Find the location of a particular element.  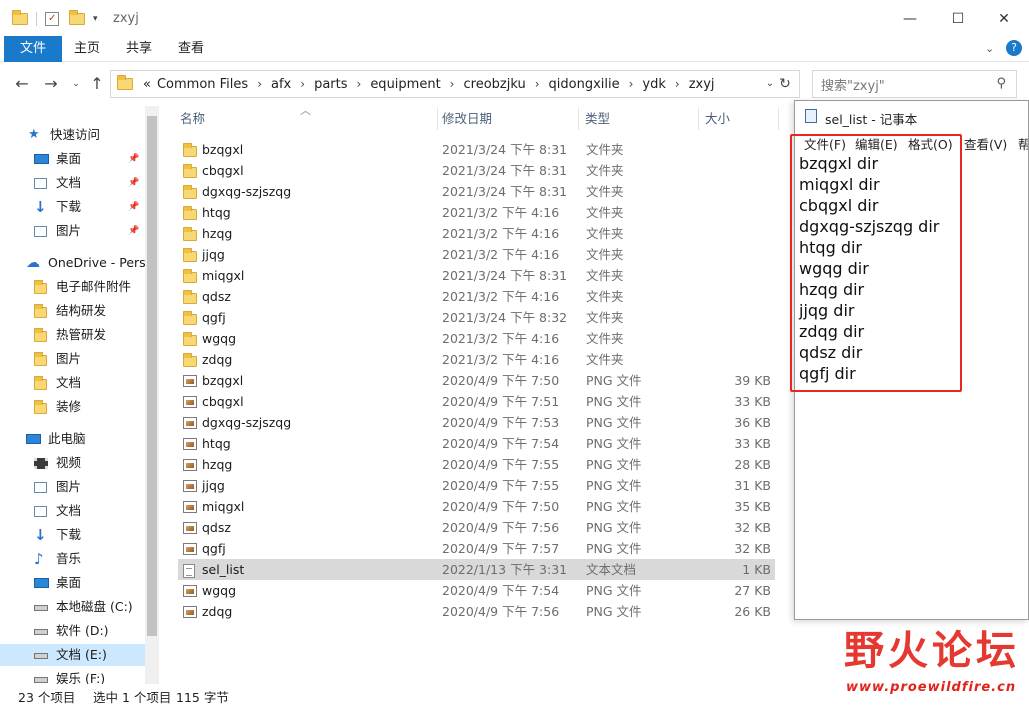

file-row: zdqg 2021/3/2 下午 4:16 文件夹 is located at coordinates (476, 359).